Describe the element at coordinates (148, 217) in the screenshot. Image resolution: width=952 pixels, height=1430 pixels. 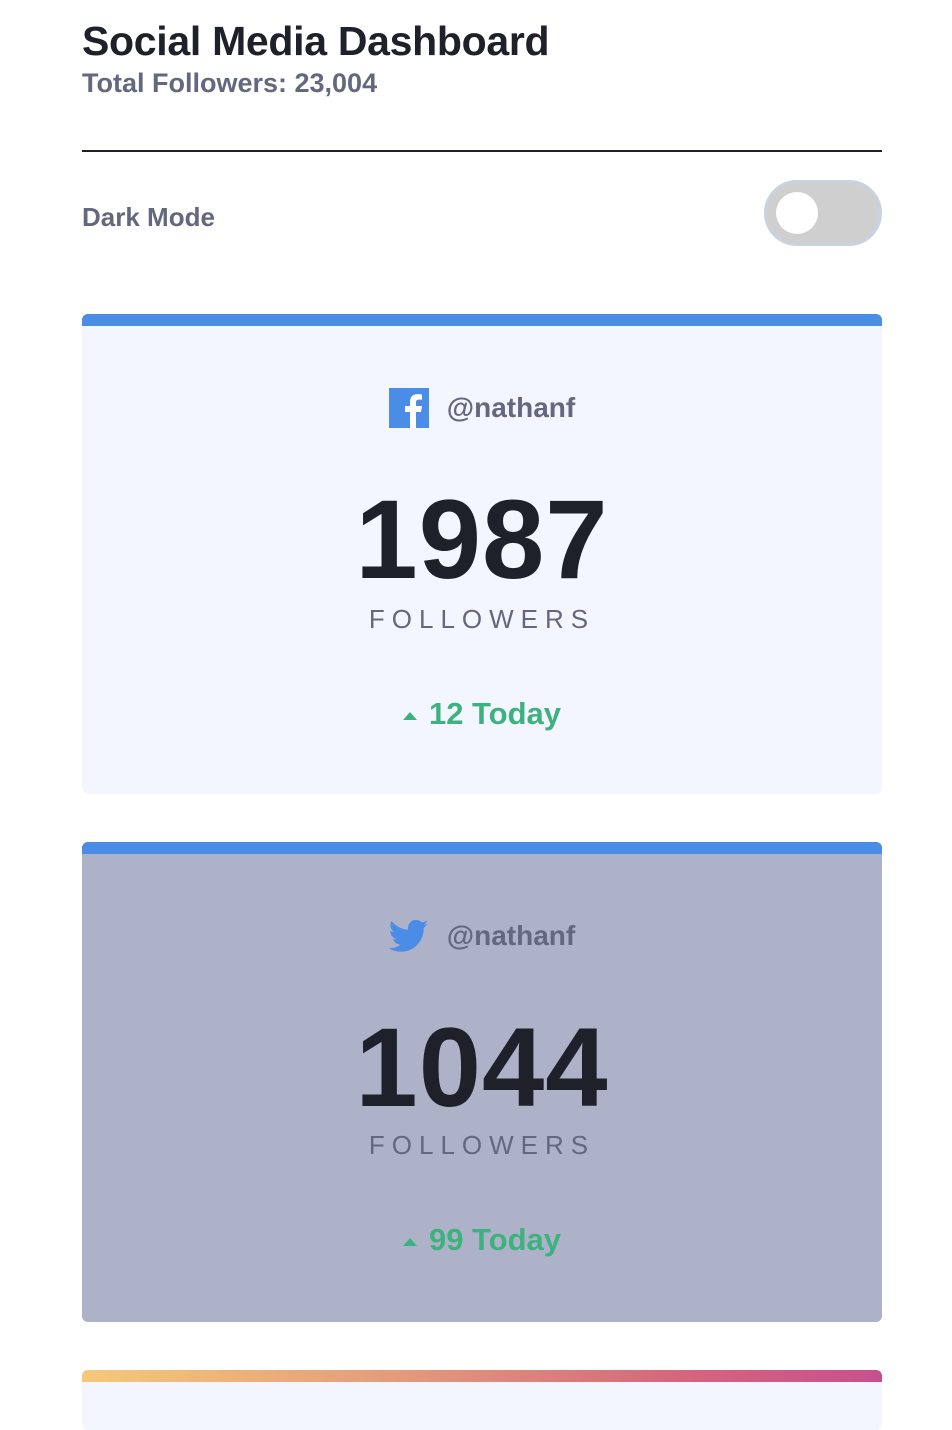
I see `dark-mode-label: Dark Mode` at that location.